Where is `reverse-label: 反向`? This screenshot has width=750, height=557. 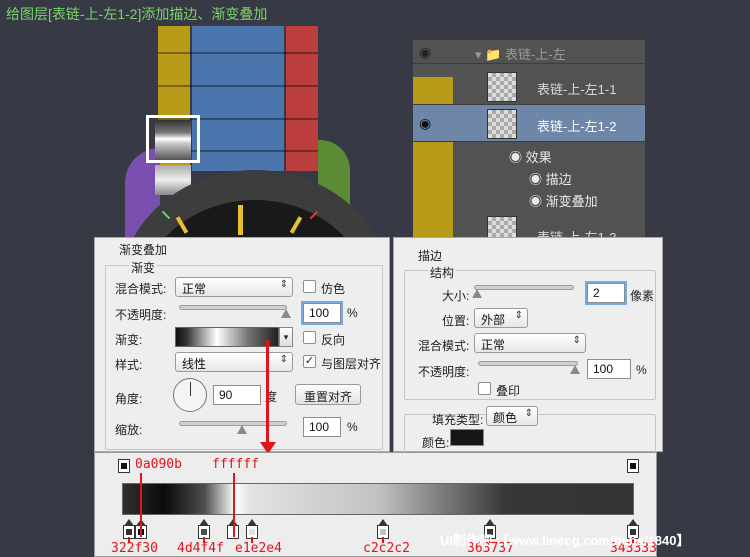
reverse-label: 反向 is located at coordinates (333, 340).